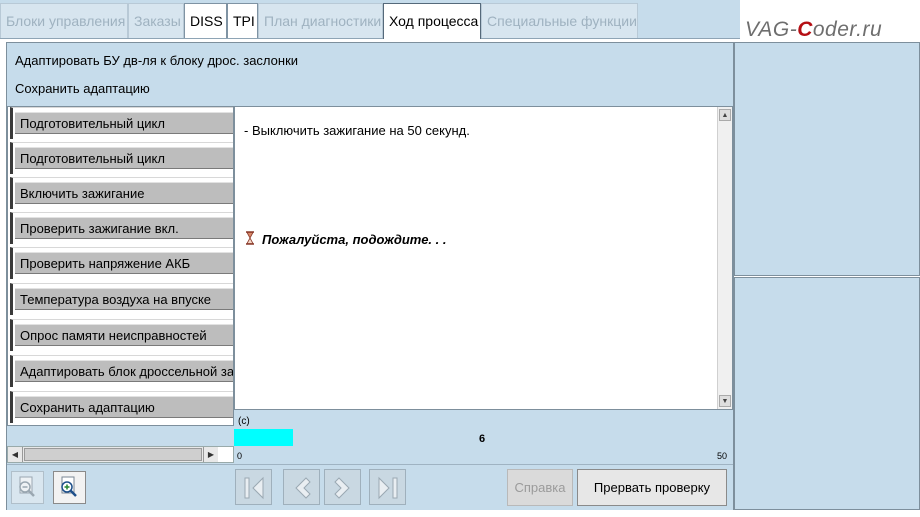  Describe the element at coordinates (156, 20) in the screenshot. I see `tab-orders: Заказы` at that location.